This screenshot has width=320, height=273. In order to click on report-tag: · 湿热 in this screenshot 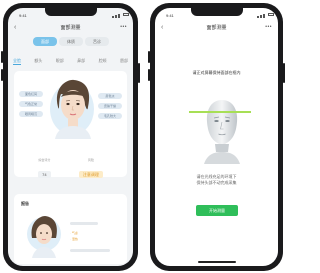, I will do `click(74, 239)`.